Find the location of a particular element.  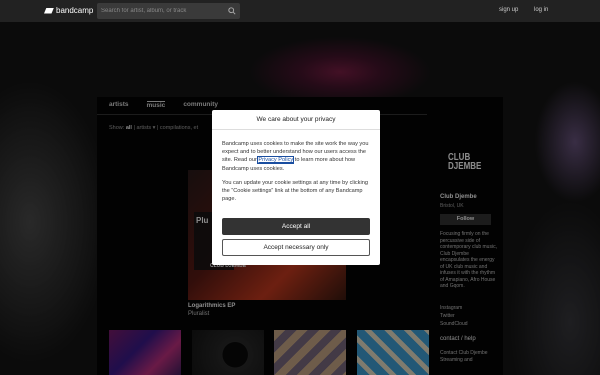

accept-all-button: Accept all is located at coordinates (296, 226).